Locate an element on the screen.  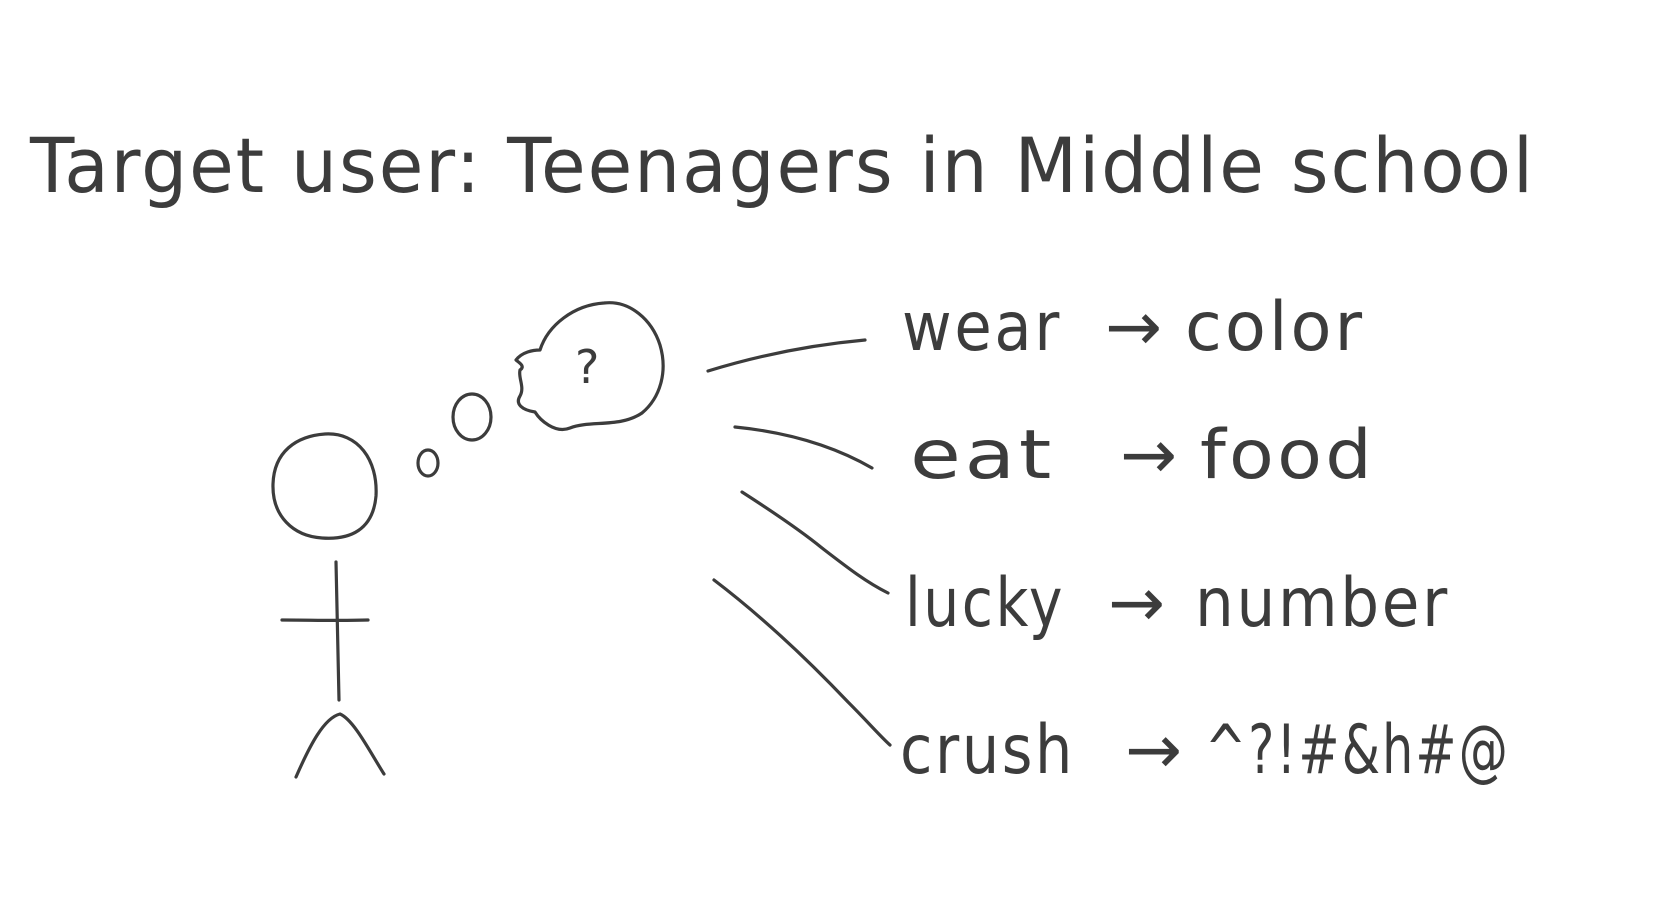
branch-object: number is located at coordinates (1322, 603).